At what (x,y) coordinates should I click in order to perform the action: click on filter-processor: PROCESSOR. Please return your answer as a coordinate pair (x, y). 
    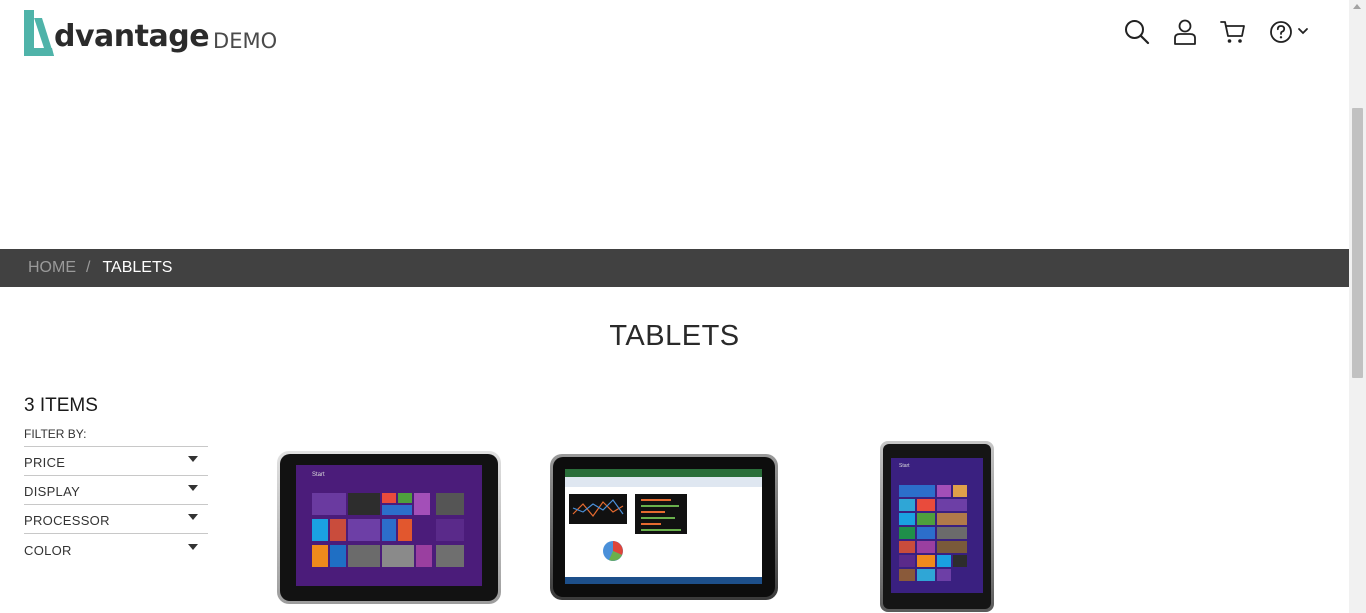
    Looking at the image, I should click on (116, 519).